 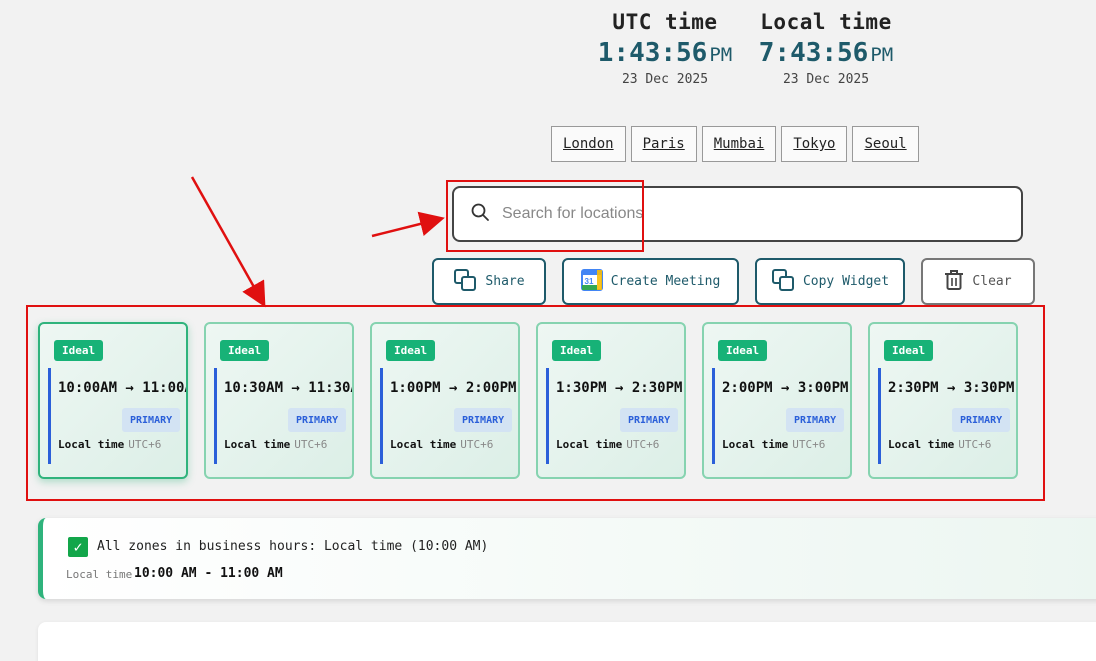 What do you see at coordinates (785, 388) in the screenshot?
I see `slot-time-range: 2:00PM → 3:00PM` at bounding box center [785, 388].